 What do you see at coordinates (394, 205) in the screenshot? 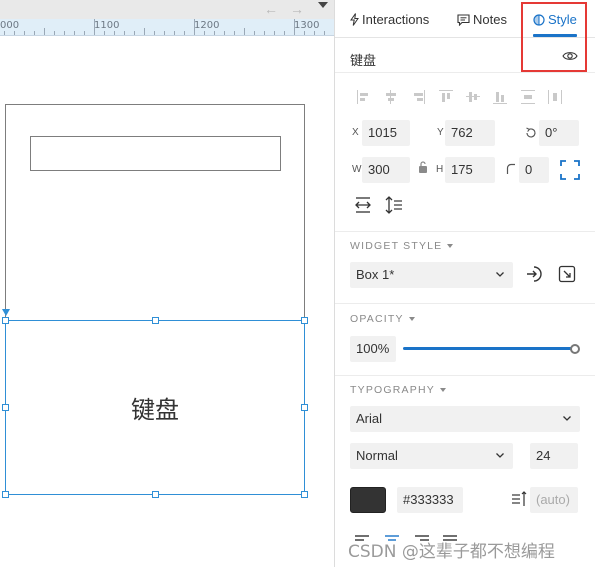
I see `fit-height-icon` at bounding box center [394, 205].